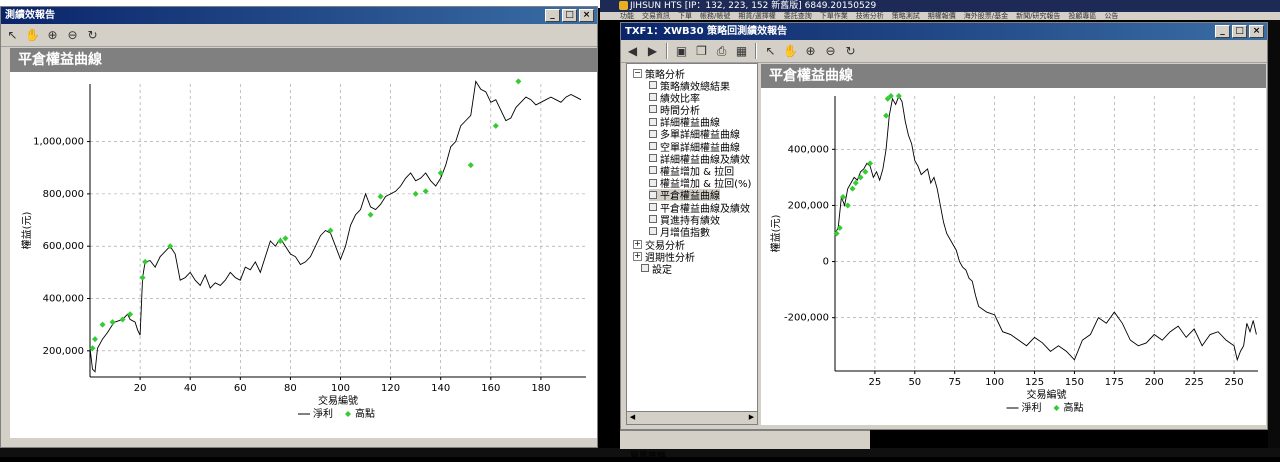  What do you see at coordinates (685, 16) in the screenshot?
I see `back-menu-item: 下單` at bounding box center [685, 16].